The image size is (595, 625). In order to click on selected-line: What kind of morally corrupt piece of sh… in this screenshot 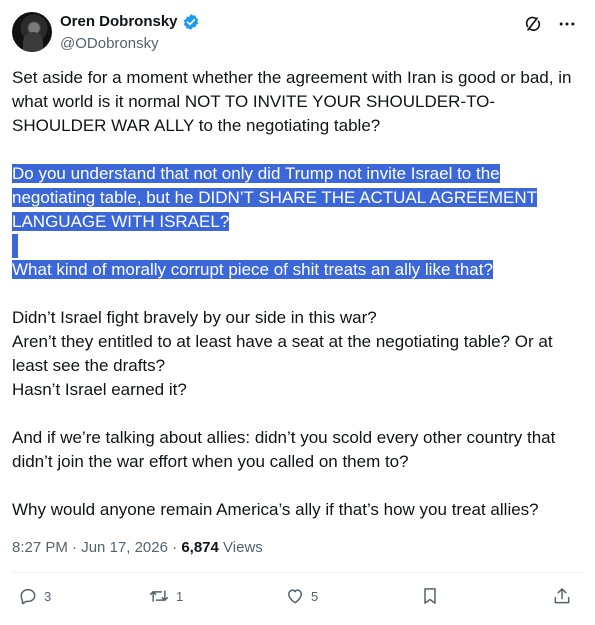, I will do `click(252, 269)`.